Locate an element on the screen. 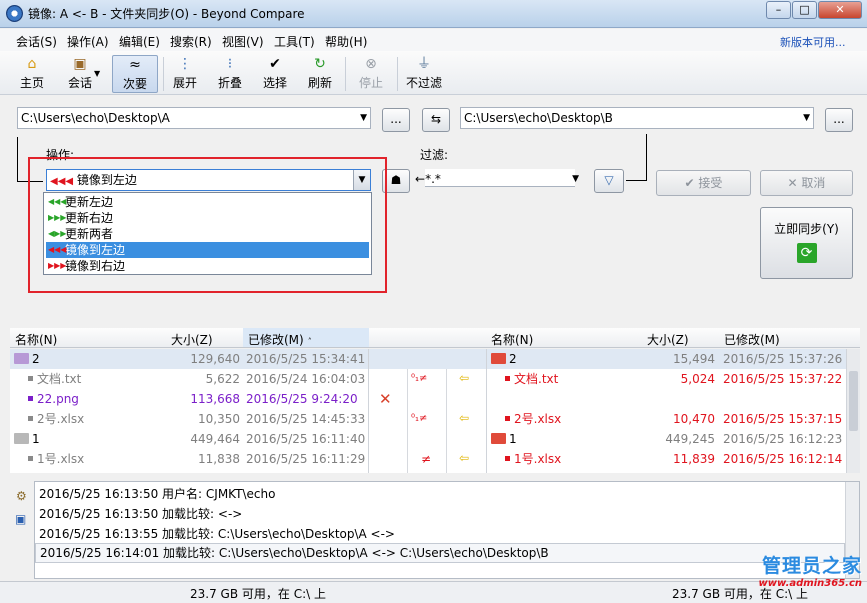 This screenshot has width=867, height=603. app-logo-icon is located at coordinates (14, 13).